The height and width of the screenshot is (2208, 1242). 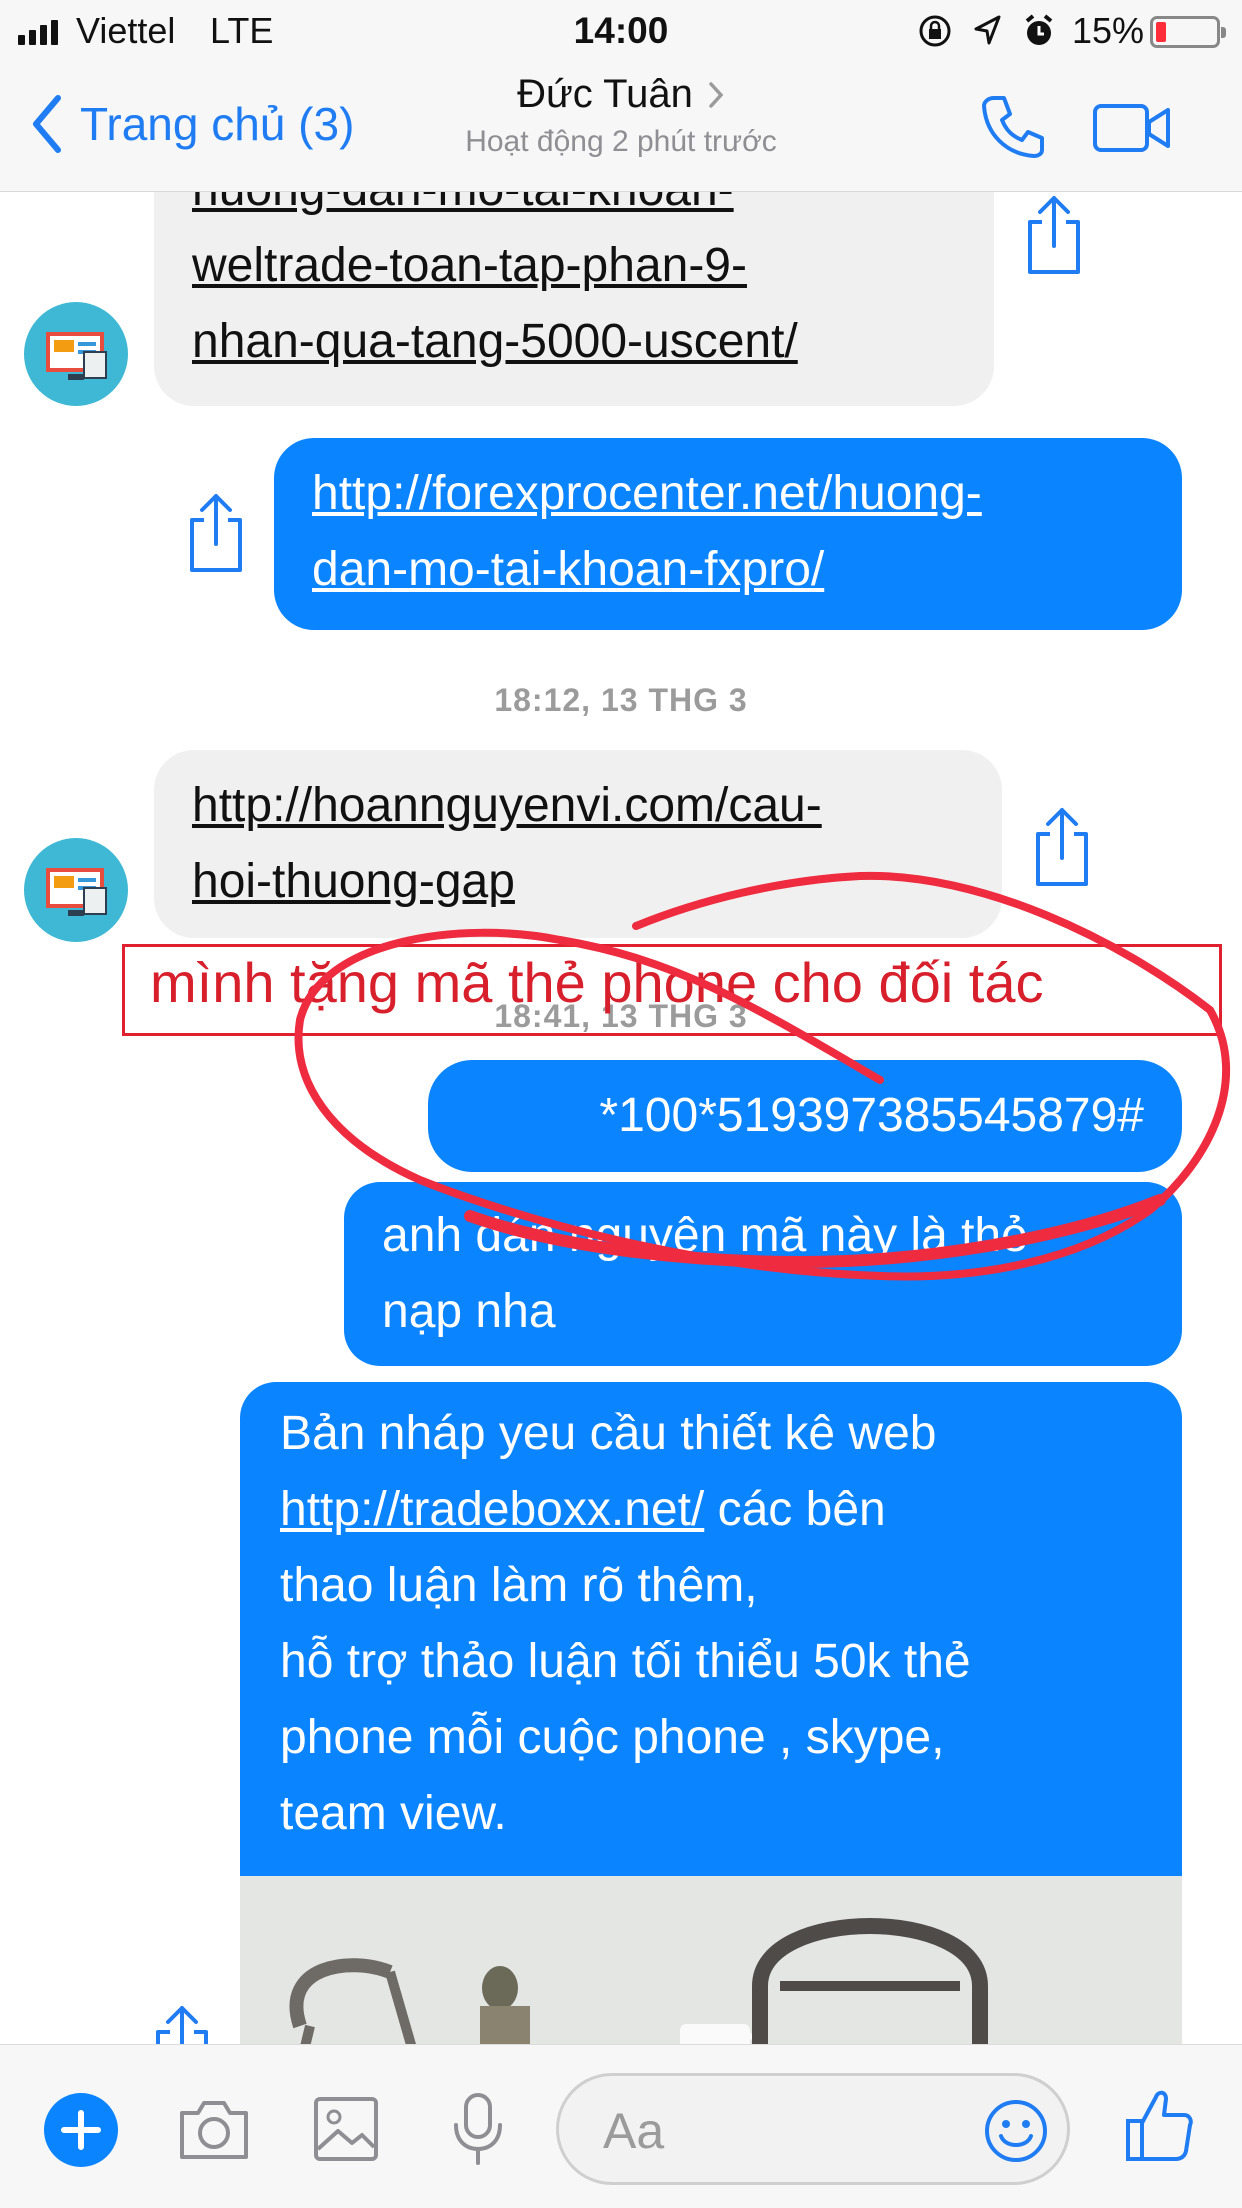 What do you see at coordinates (574, 266) in the screenshot?
I see `message-link: weltrade-toan-tap-phan-9-` at bounding box center [574, 266].